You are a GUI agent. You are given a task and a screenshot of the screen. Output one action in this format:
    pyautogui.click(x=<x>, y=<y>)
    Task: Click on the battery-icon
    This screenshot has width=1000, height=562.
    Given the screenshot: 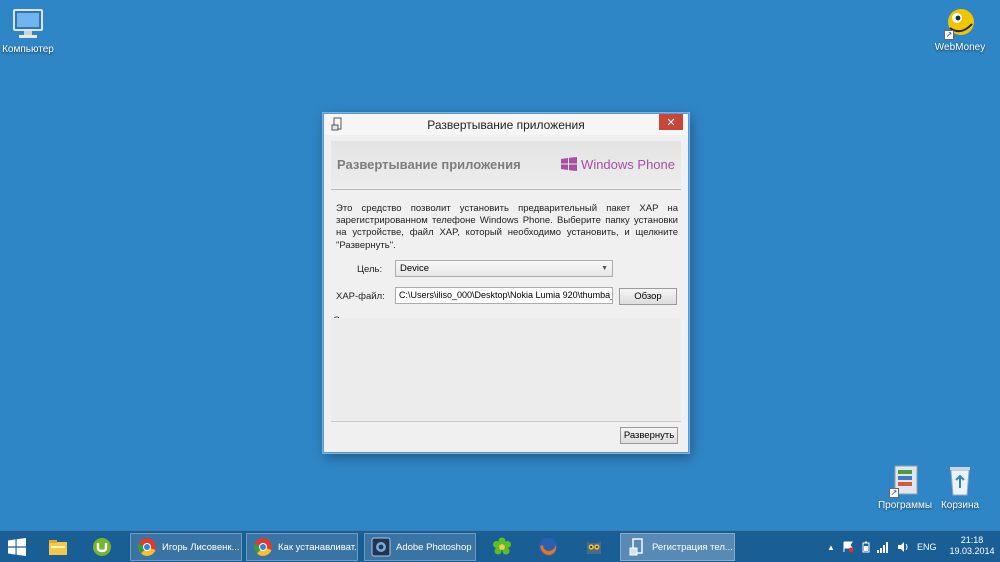 What is the action you would take?
    pyautogui.click(x=866, y=546)
    